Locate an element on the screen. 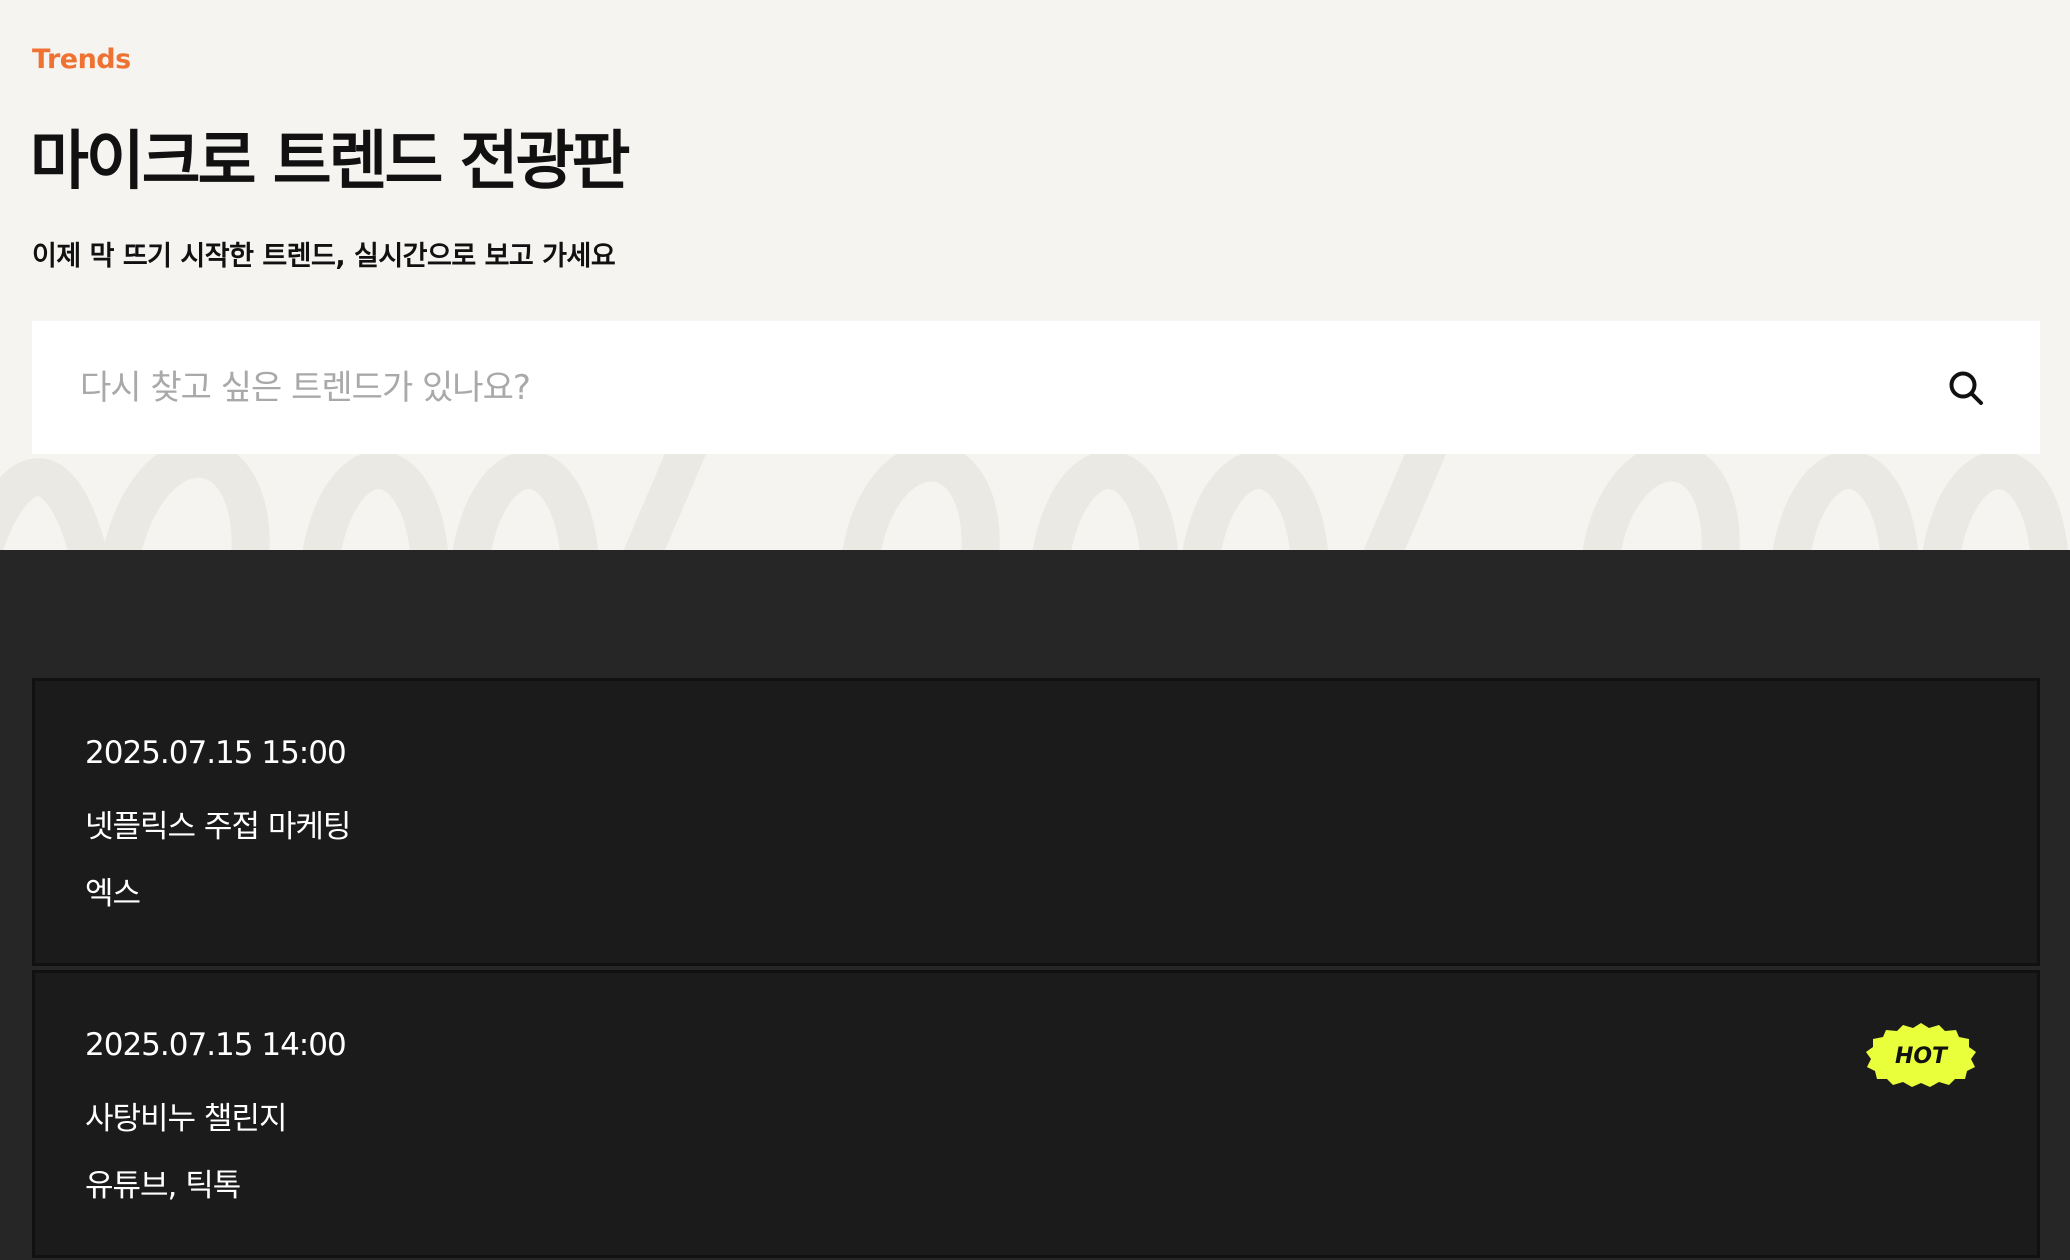 The height and width of the screenshot is (1260, 2070). hot-badge: HOT is located at coordinates (1921, 1055).